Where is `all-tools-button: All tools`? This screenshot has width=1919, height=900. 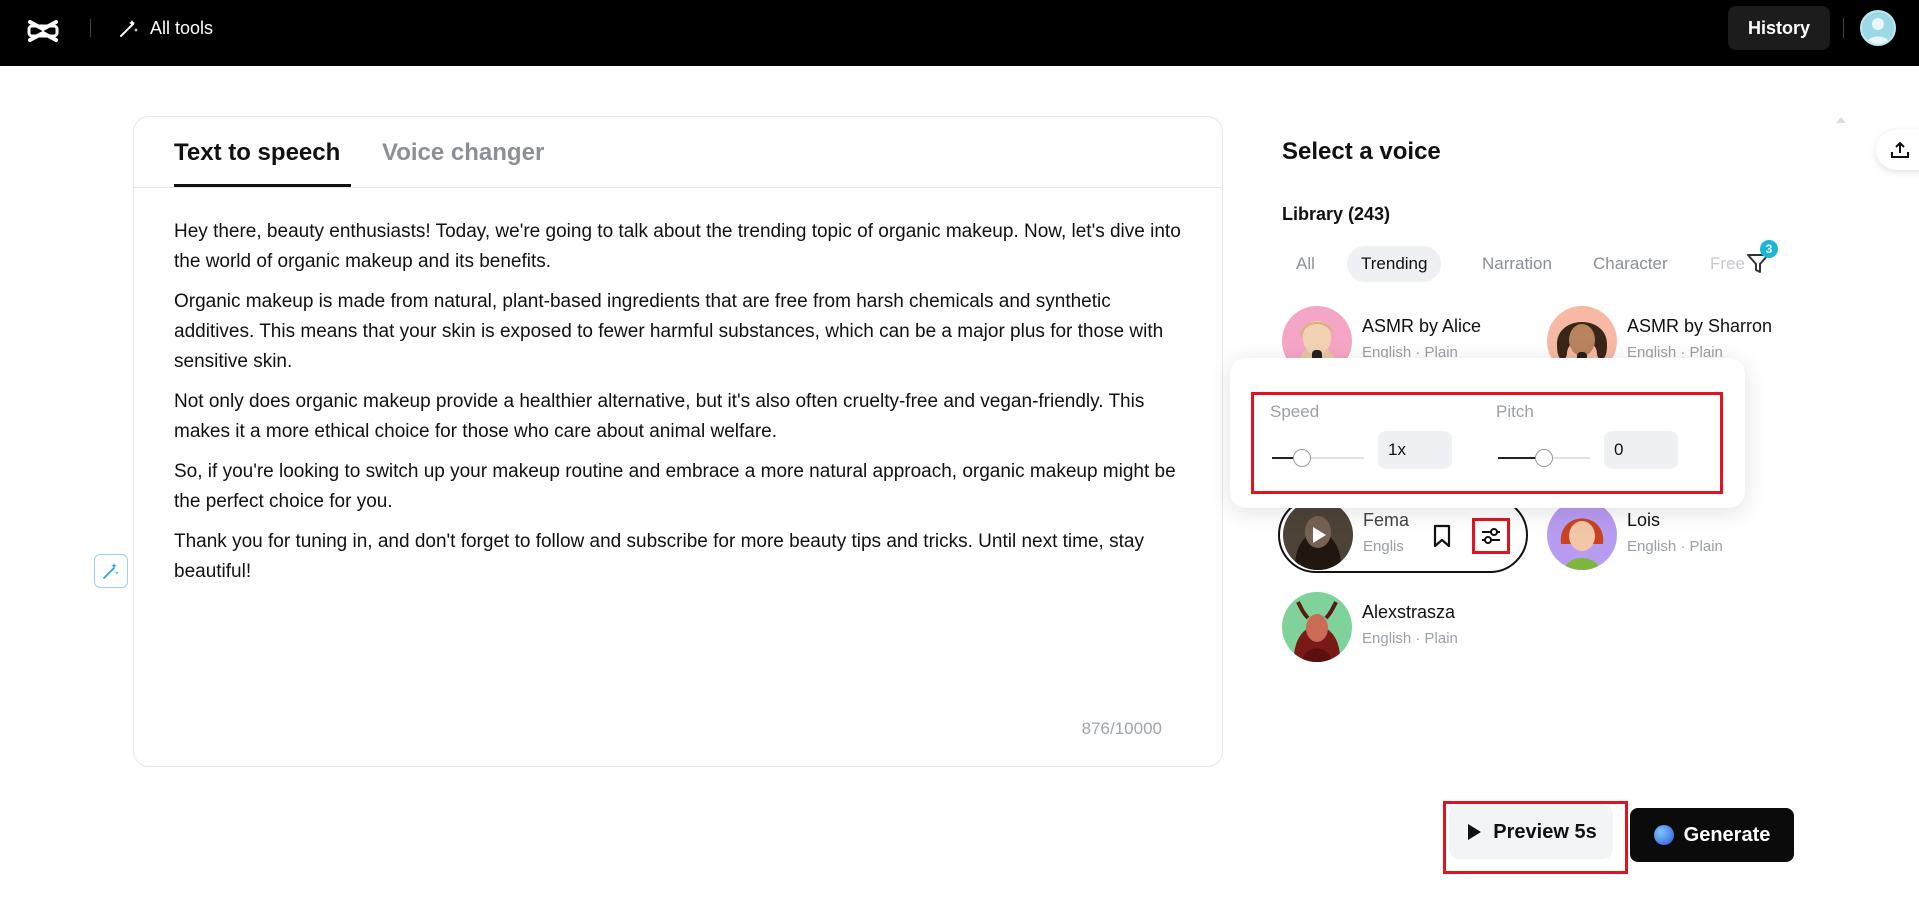
all-tools-button: All tools is located at coordinates (165, 28).